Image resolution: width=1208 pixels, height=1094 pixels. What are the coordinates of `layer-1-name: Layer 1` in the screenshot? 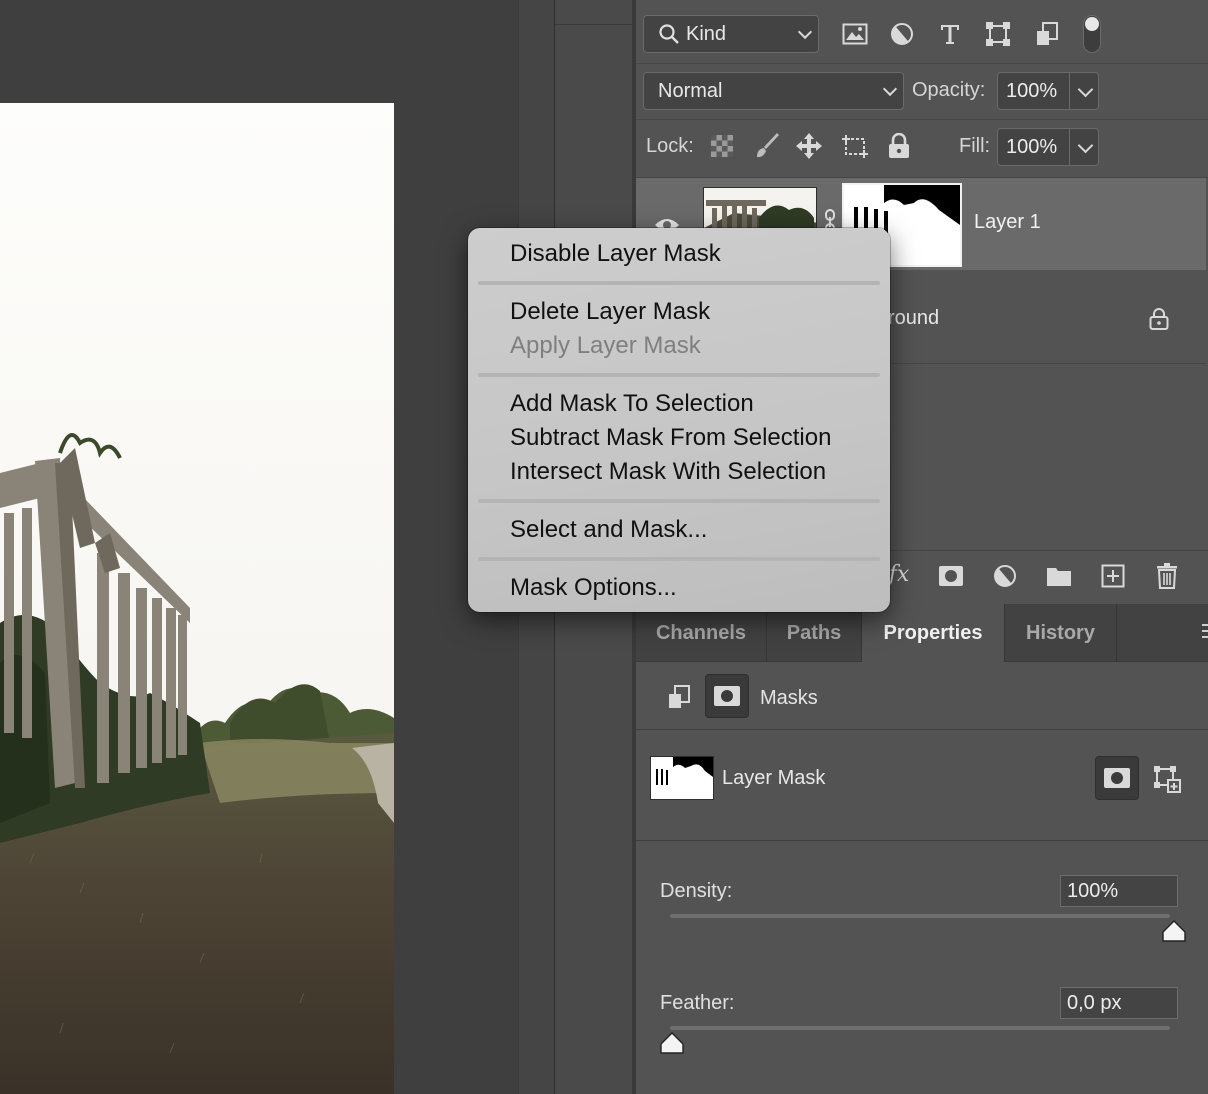 It's located at (1007, 222).